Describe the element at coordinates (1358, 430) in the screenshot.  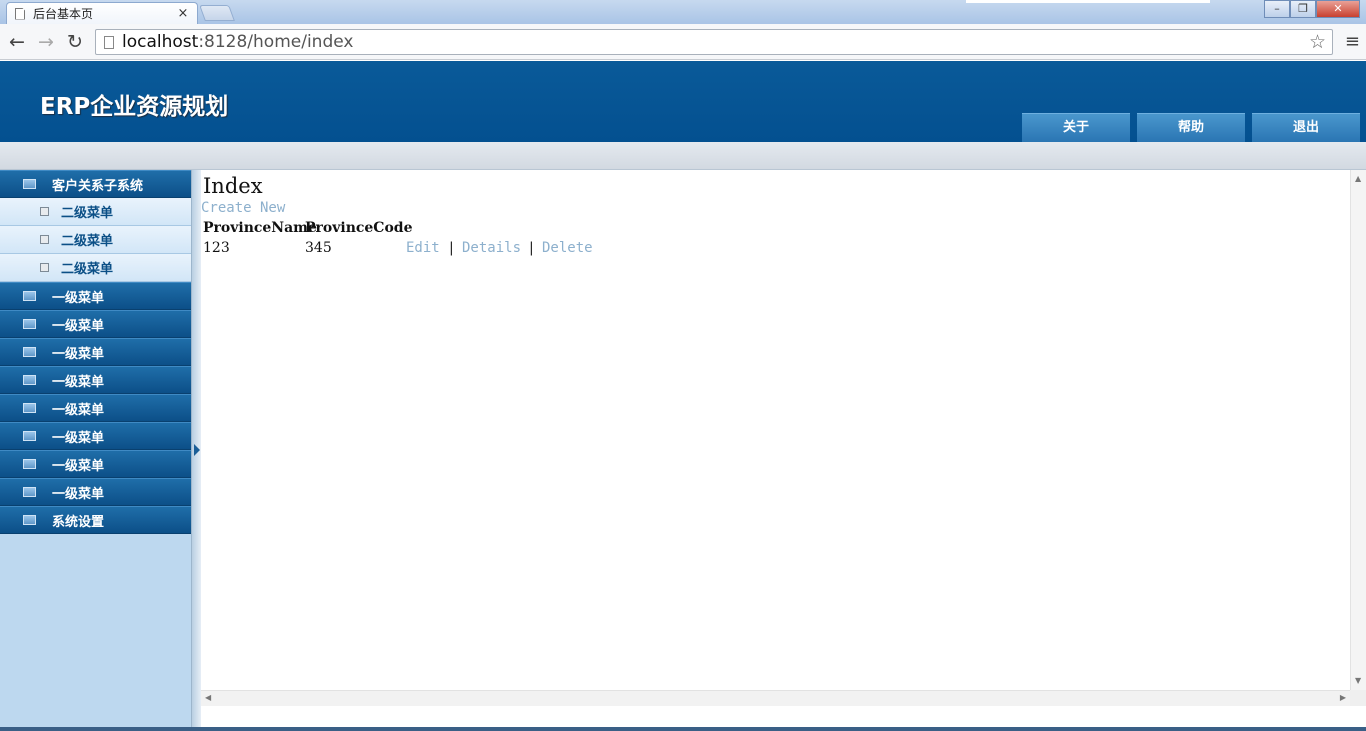
I see `vertical-scrollbar: ▲ ▼` at that location.